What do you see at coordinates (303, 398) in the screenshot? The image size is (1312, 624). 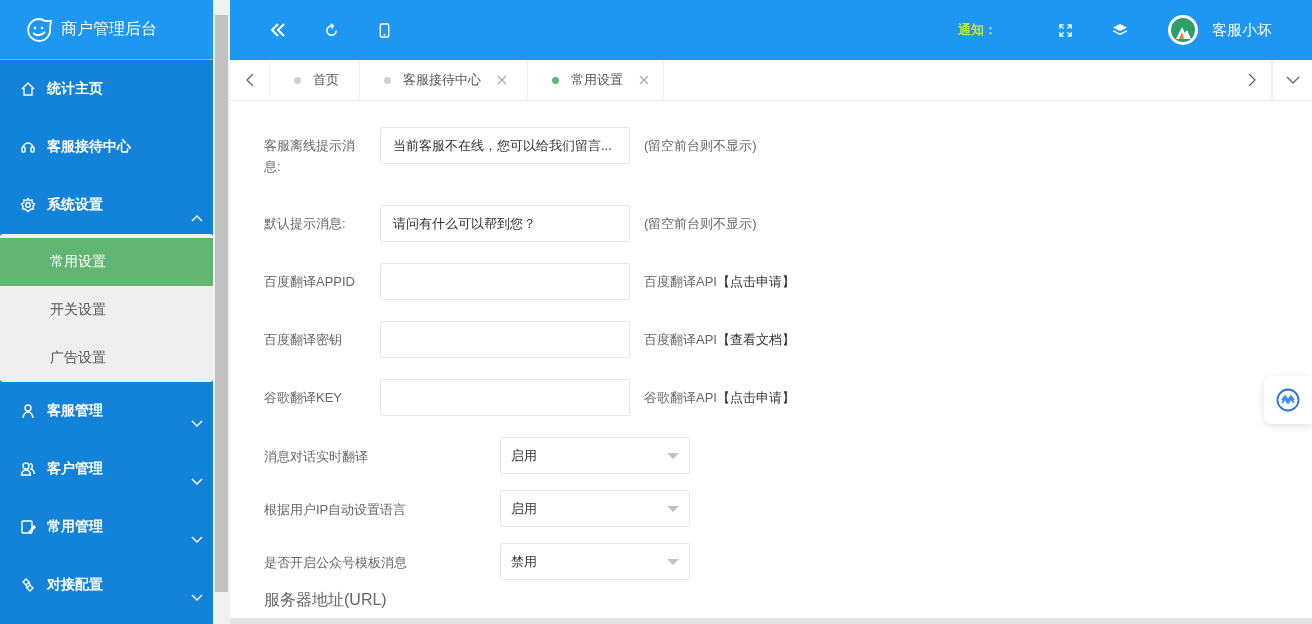 I see `field-label: 谷歌翻译KEY` at bounding box center [303, 398].